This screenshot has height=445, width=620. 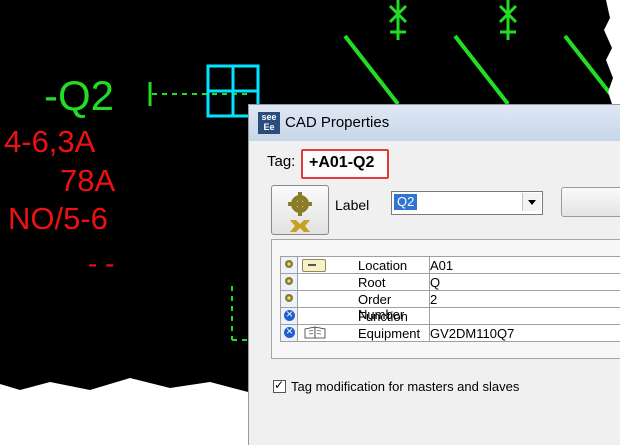 What do you see at coordinates (269, 127) in the screenshot?
I see `app-icon-text-bottom: Ee` at bounding box center [269, 127].